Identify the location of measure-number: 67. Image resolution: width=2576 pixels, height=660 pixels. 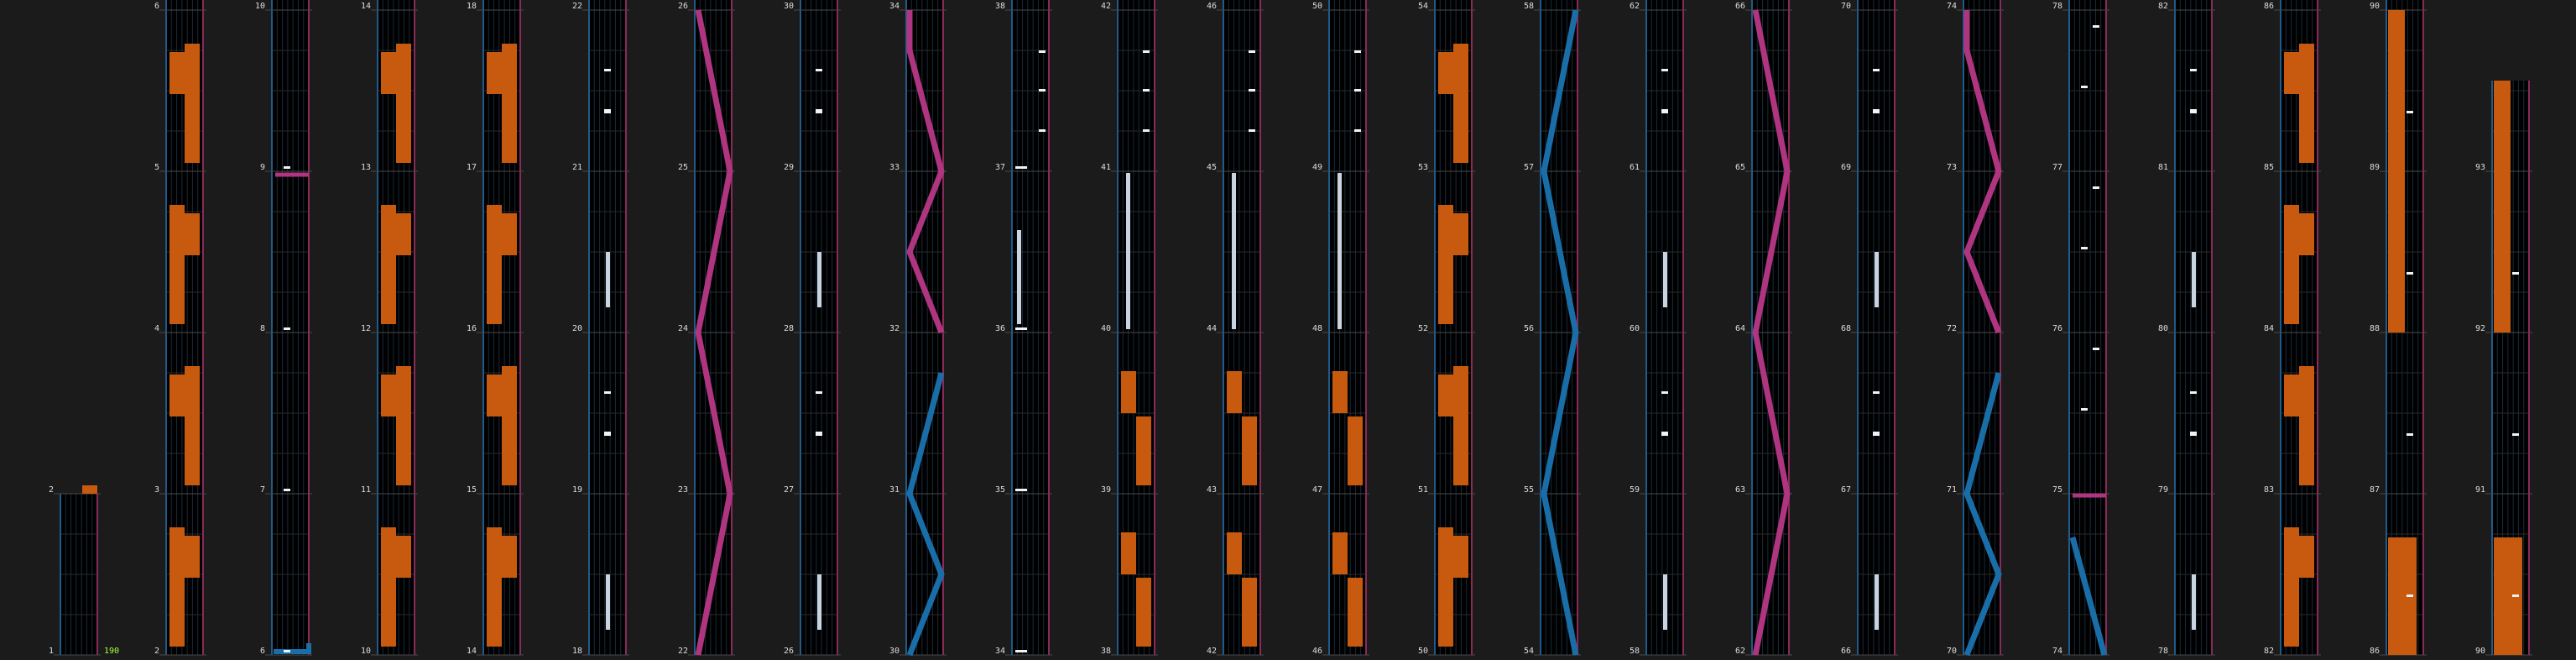
(1846, 490).